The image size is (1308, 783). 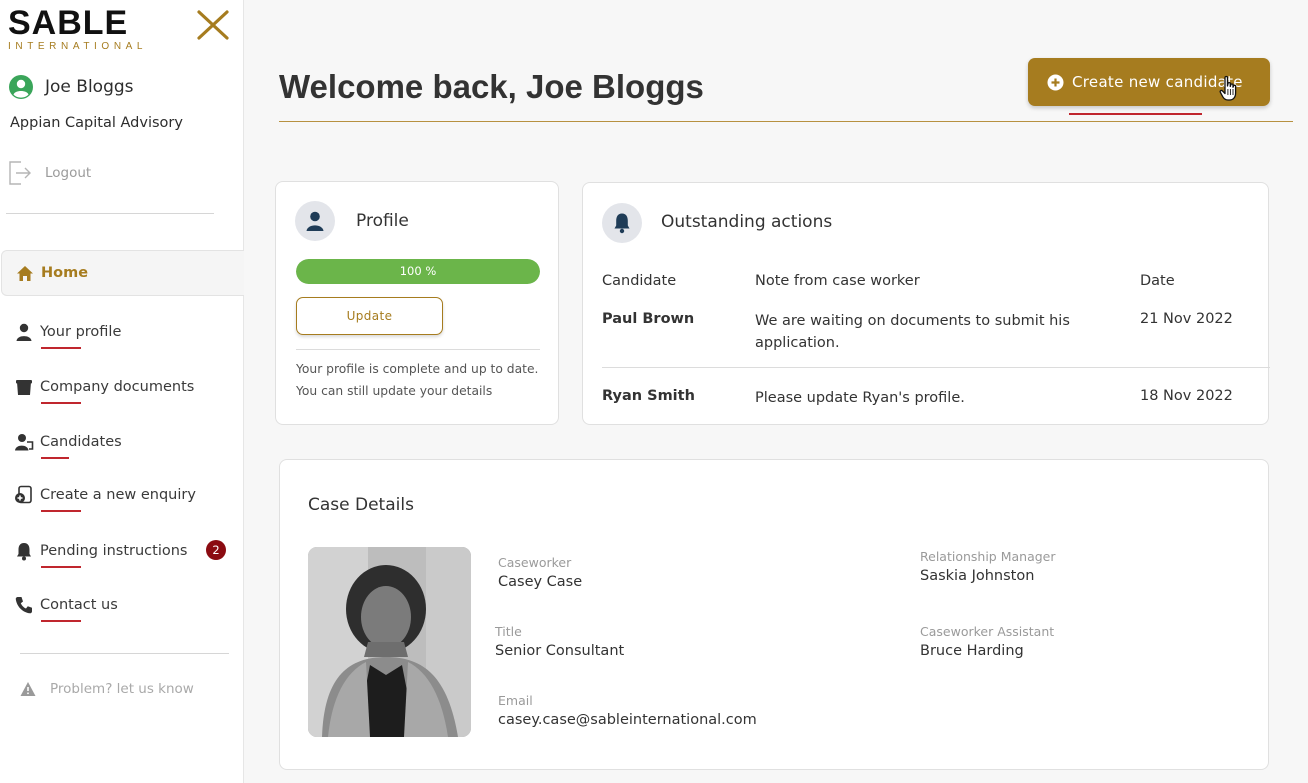 I want to click on briefcase-icon, so click(x=24, y=387).